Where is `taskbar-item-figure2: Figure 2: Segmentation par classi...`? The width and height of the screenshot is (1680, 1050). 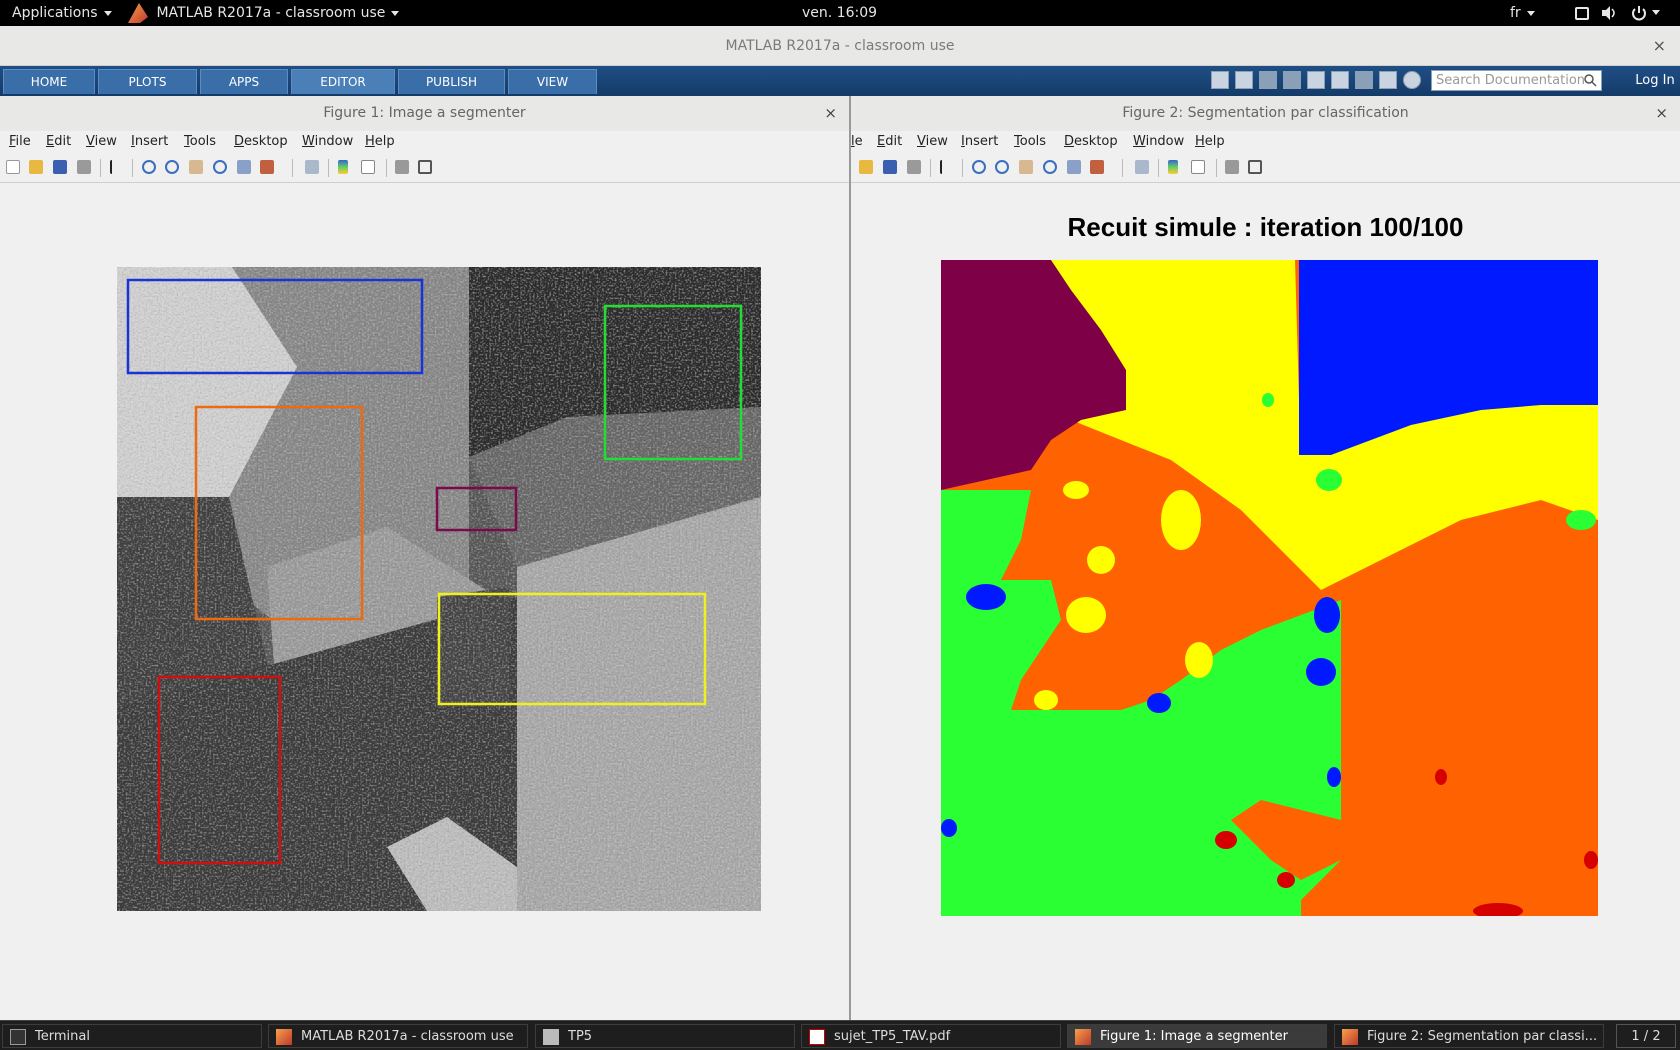 taskbar-item-figure2: Figure 2: Segmentation par classi... is located at coordinates (1469, 1036).